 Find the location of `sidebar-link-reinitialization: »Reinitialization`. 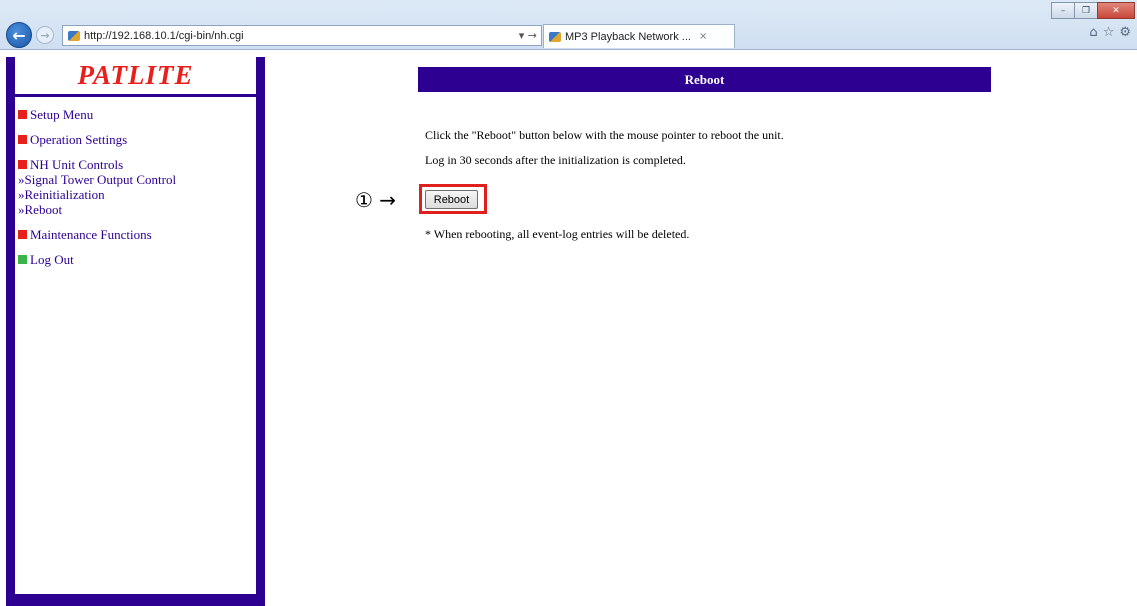

sidebar-link-reinitialization: »Reinitialization is located at coordinates (97, 194).